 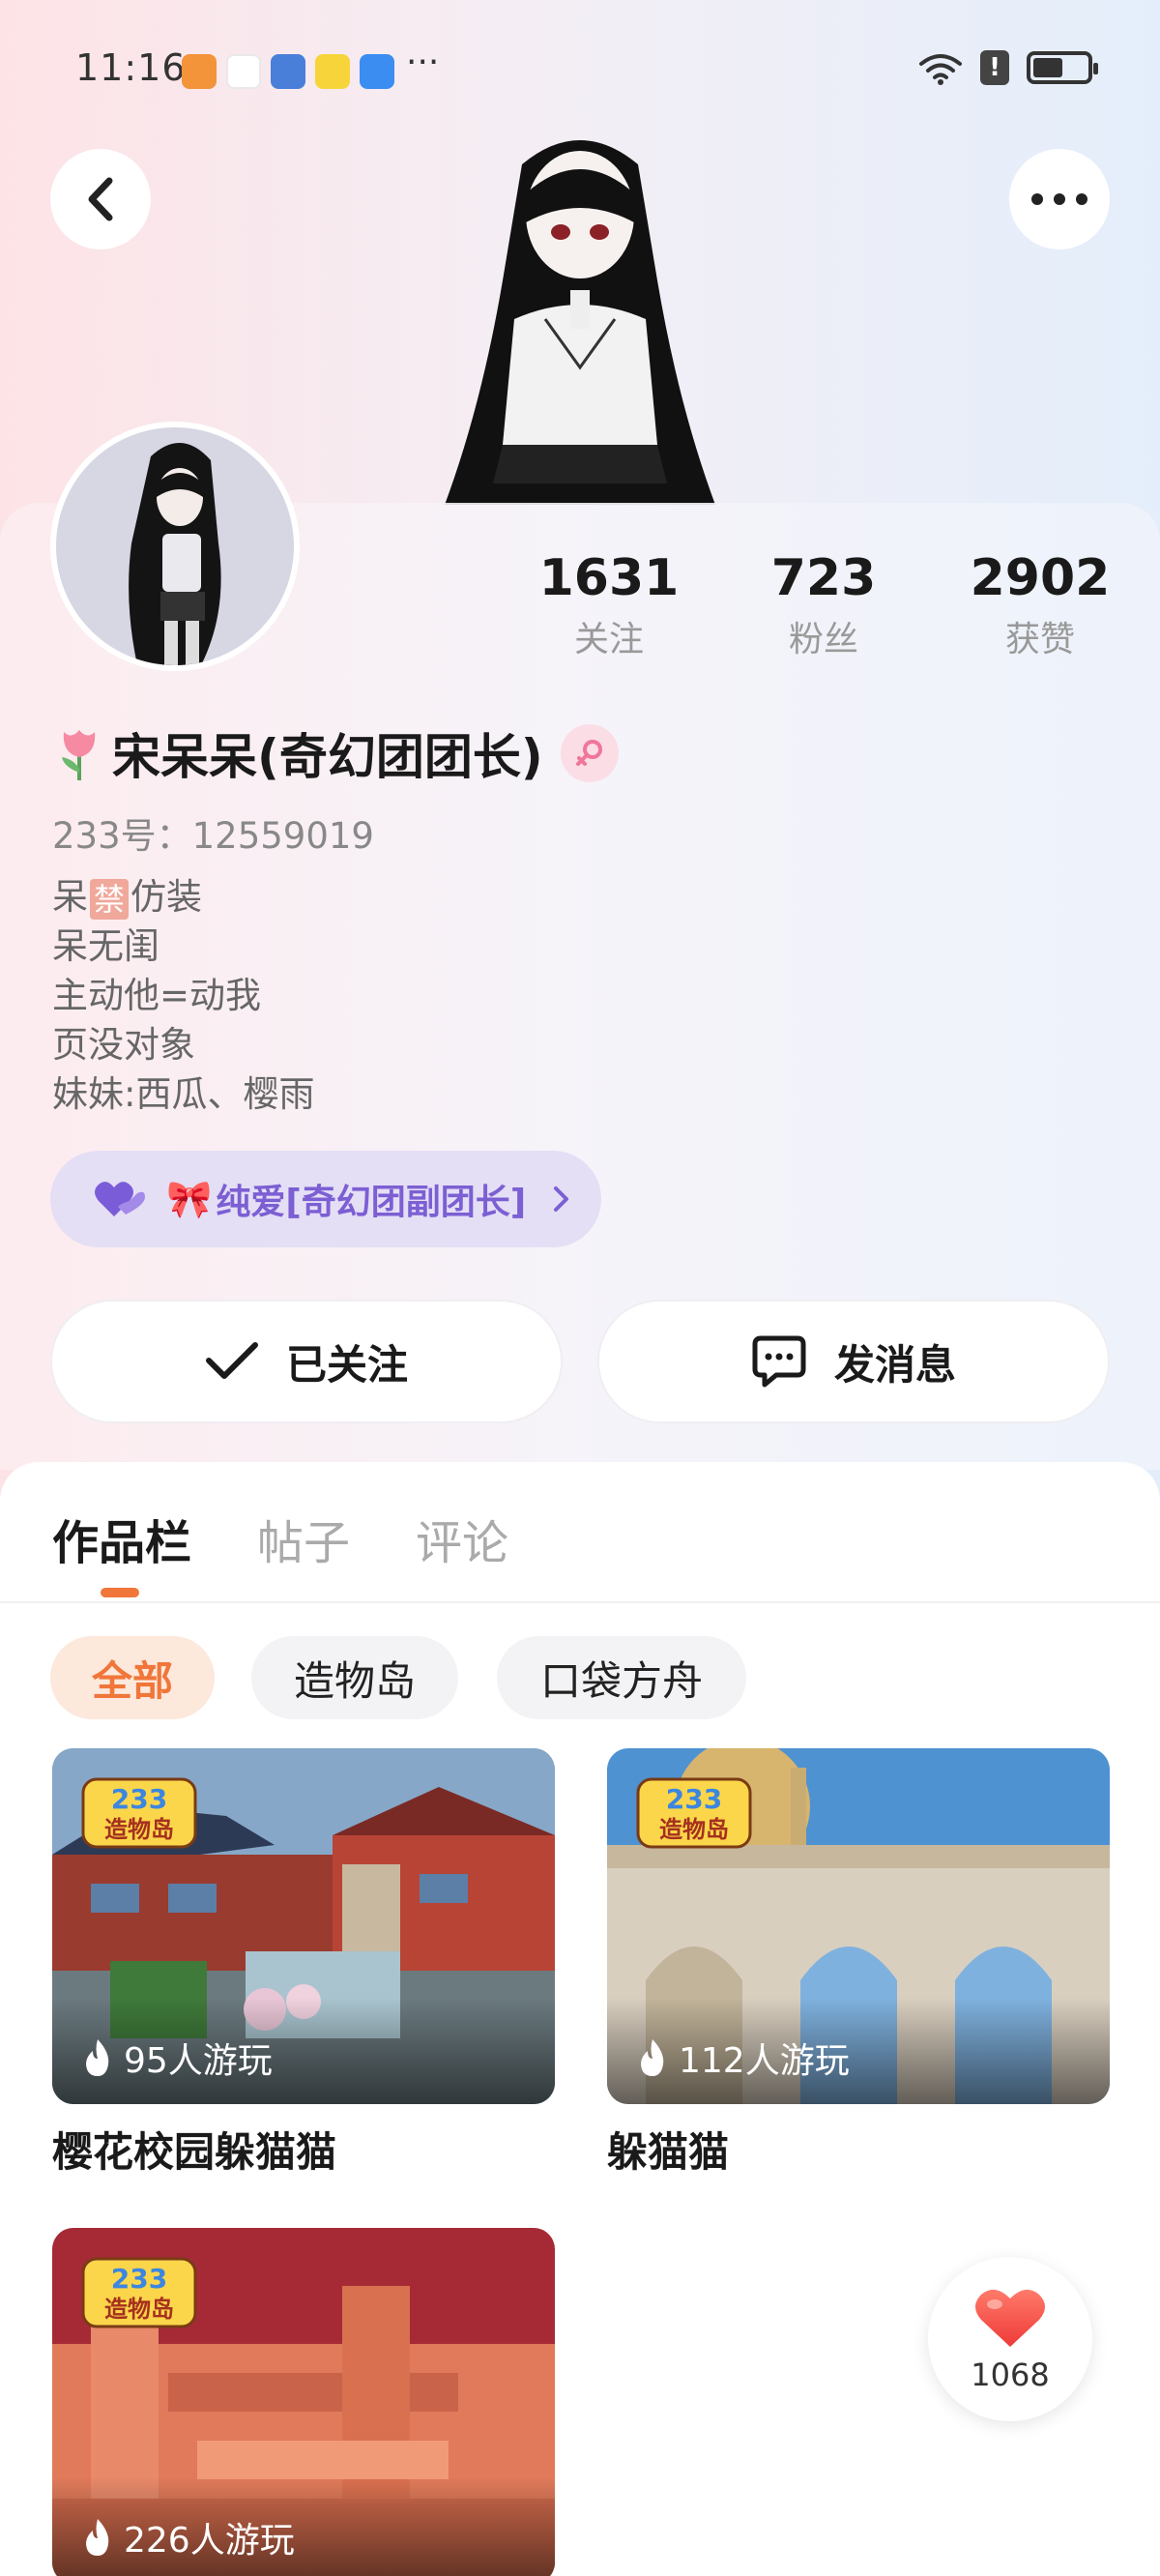 What do you see at coordinates (213, 836) in the screenshot?
I see `user-id: 233号：12559019` at bounding box center [213, 836].